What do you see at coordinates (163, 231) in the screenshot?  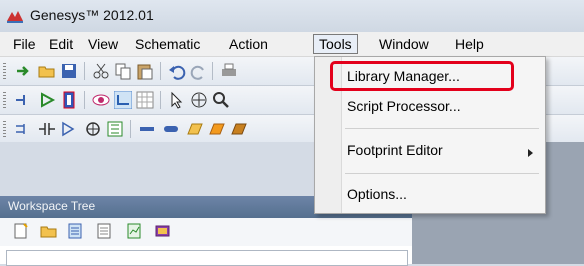 I see `library-icon` at bounding box center [163, 231].